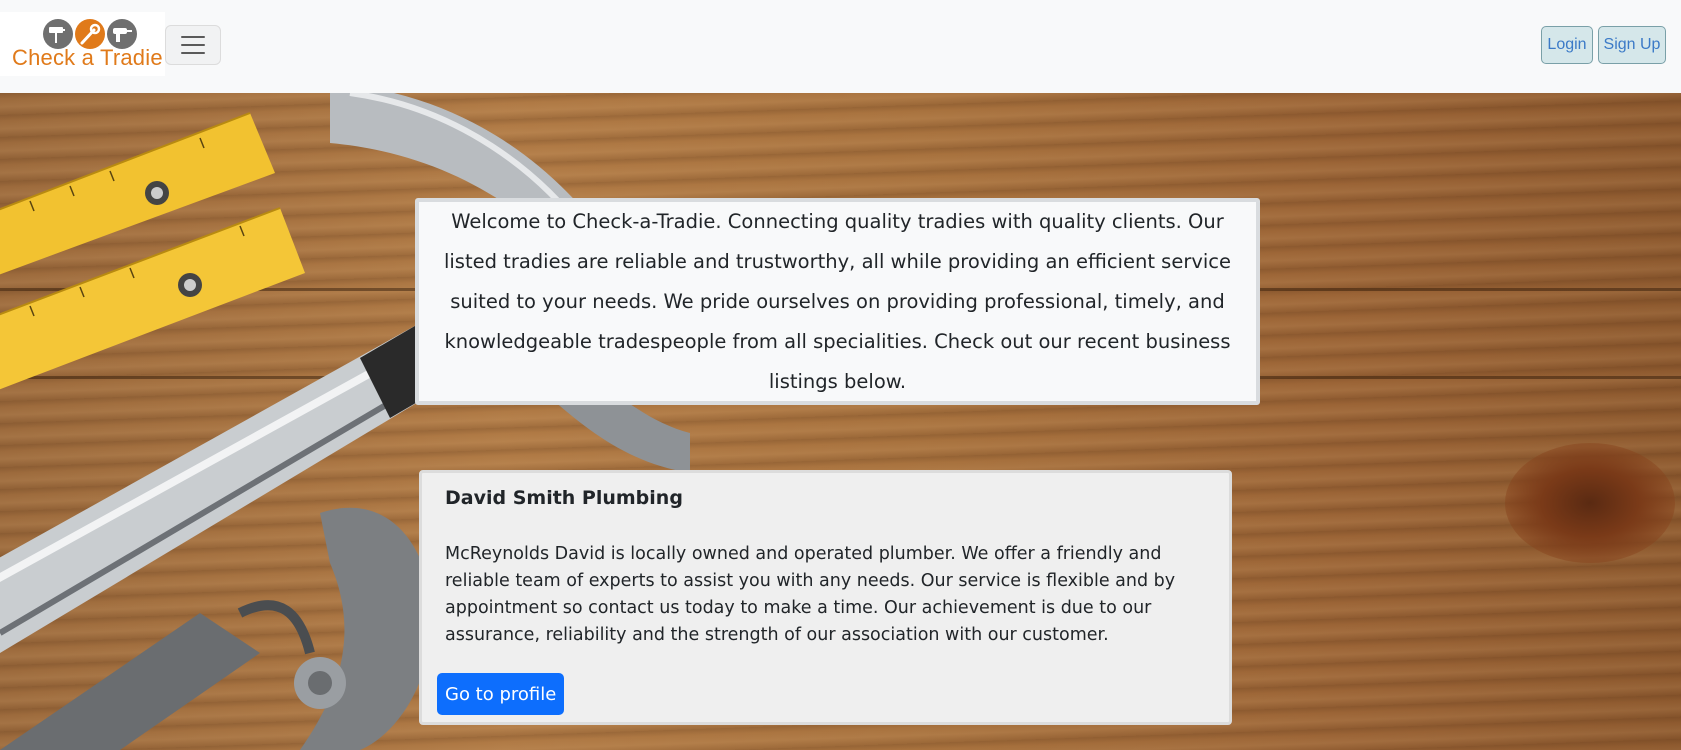 This screenshot has width=1681, height=750. Describe the element at coordinates (82, 44) in the screenshot. I see `brand-logo: Check a Tradie` at that location.